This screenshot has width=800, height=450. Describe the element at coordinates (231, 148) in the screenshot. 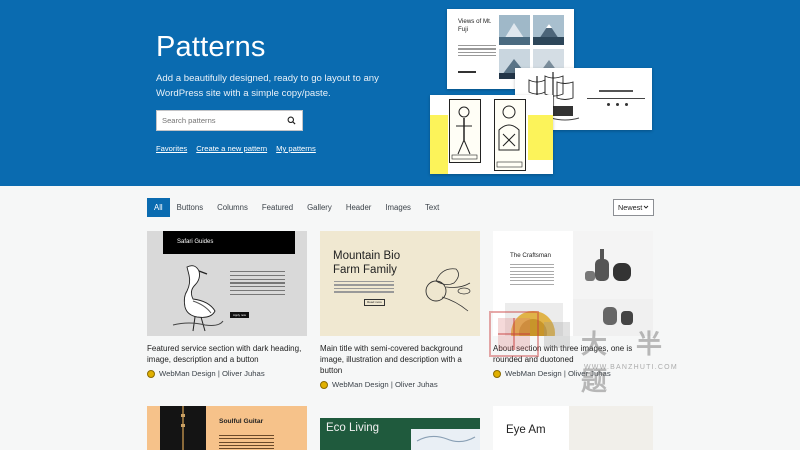

I see `create-pattern-link: Create a new pattern` at that location.